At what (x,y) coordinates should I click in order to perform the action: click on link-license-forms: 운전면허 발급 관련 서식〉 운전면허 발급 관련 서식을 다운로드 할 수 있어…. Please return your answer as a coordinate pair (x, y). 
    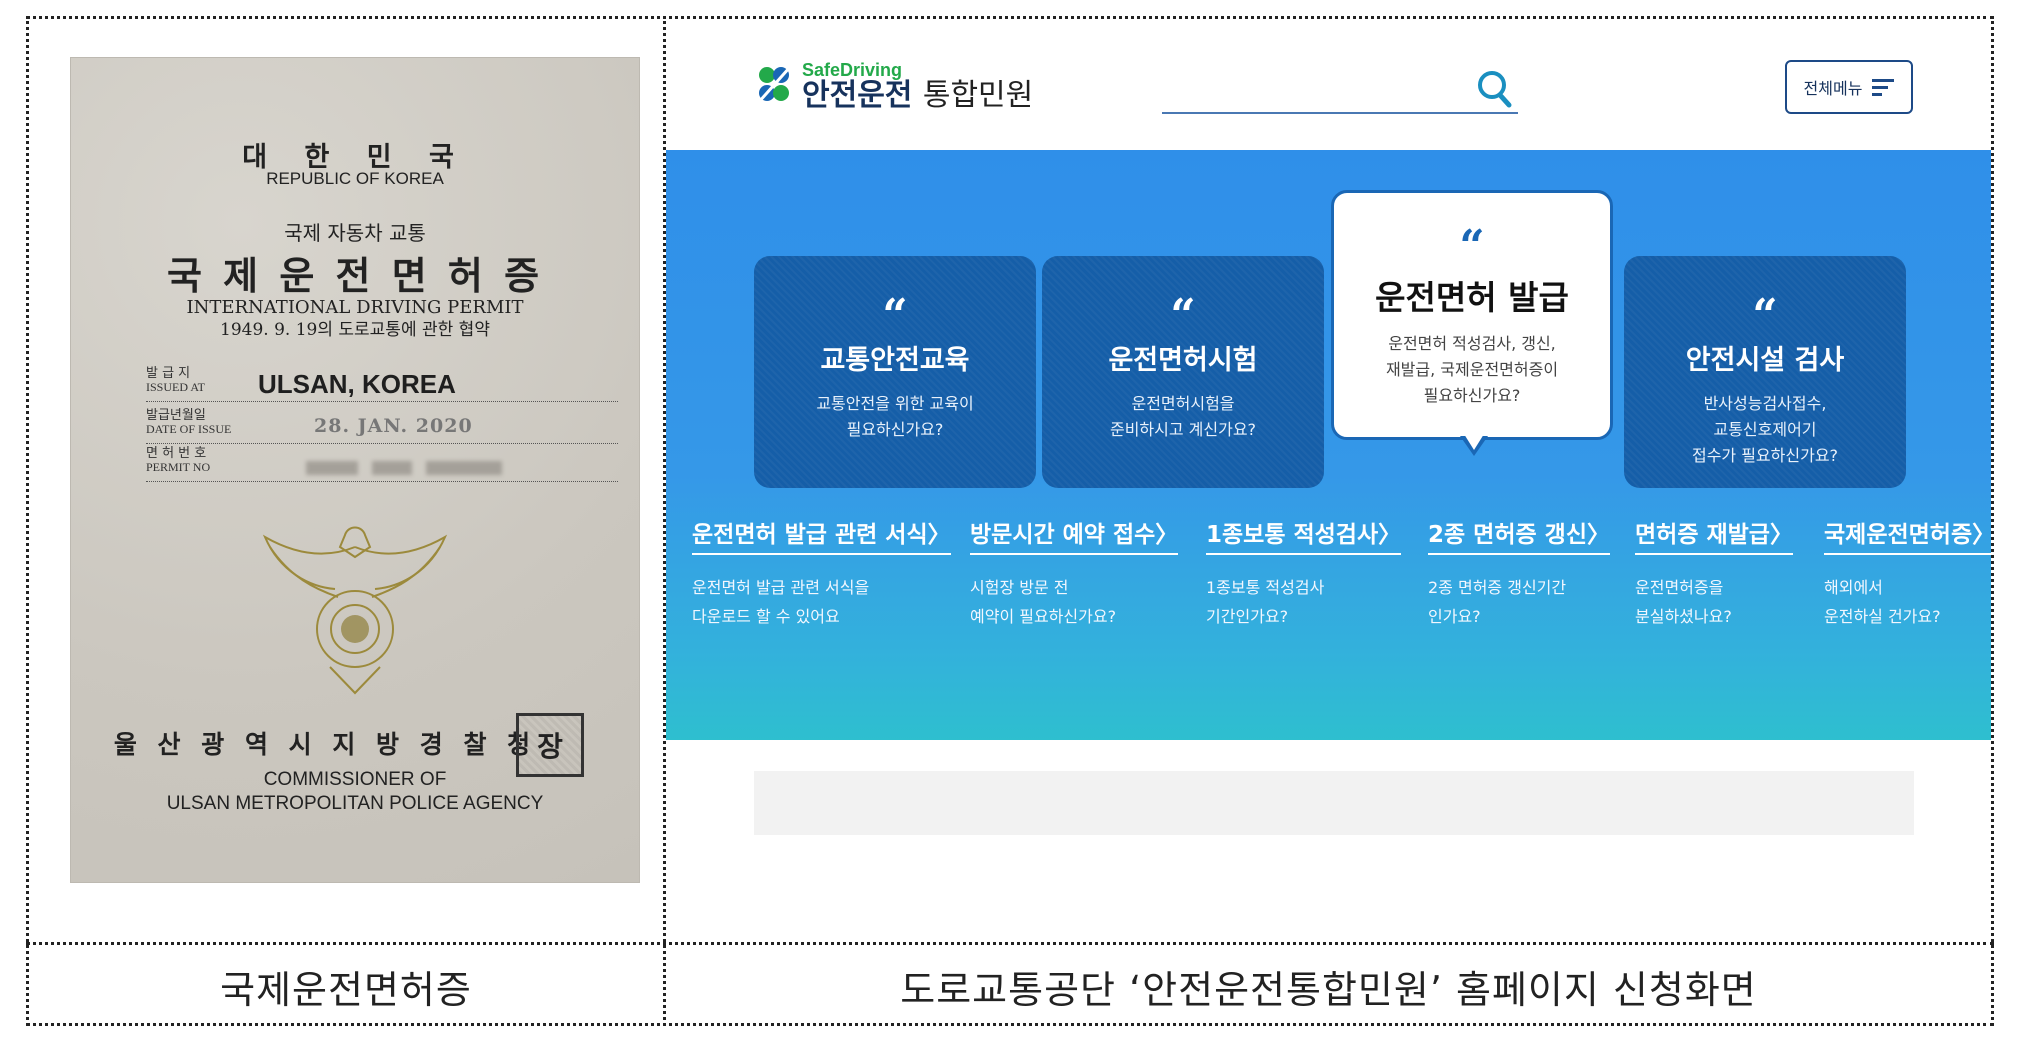
    Looking at the image, I should click on (821, 573).